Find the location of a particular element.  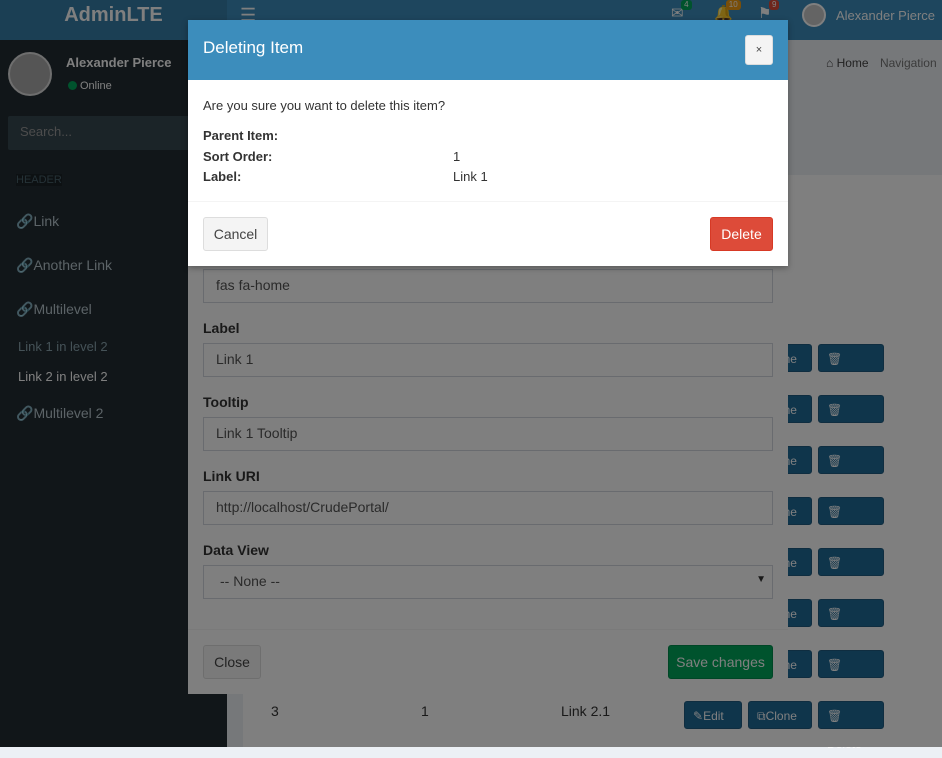

label-value: Link 1 is located at coordinates (470, 176).